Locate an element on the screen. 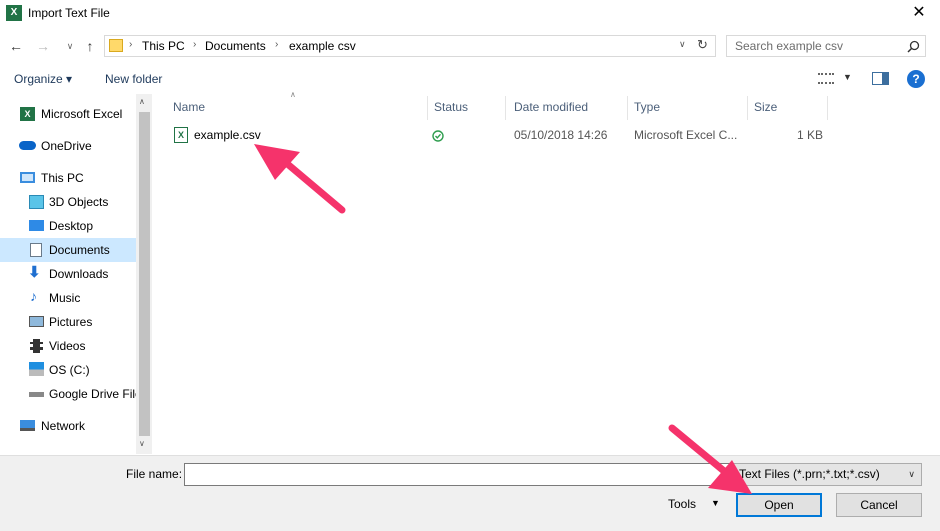 The height and width of the screenshot is (531, 940). window-title: Import Text File is located at coordinates (69, 13).